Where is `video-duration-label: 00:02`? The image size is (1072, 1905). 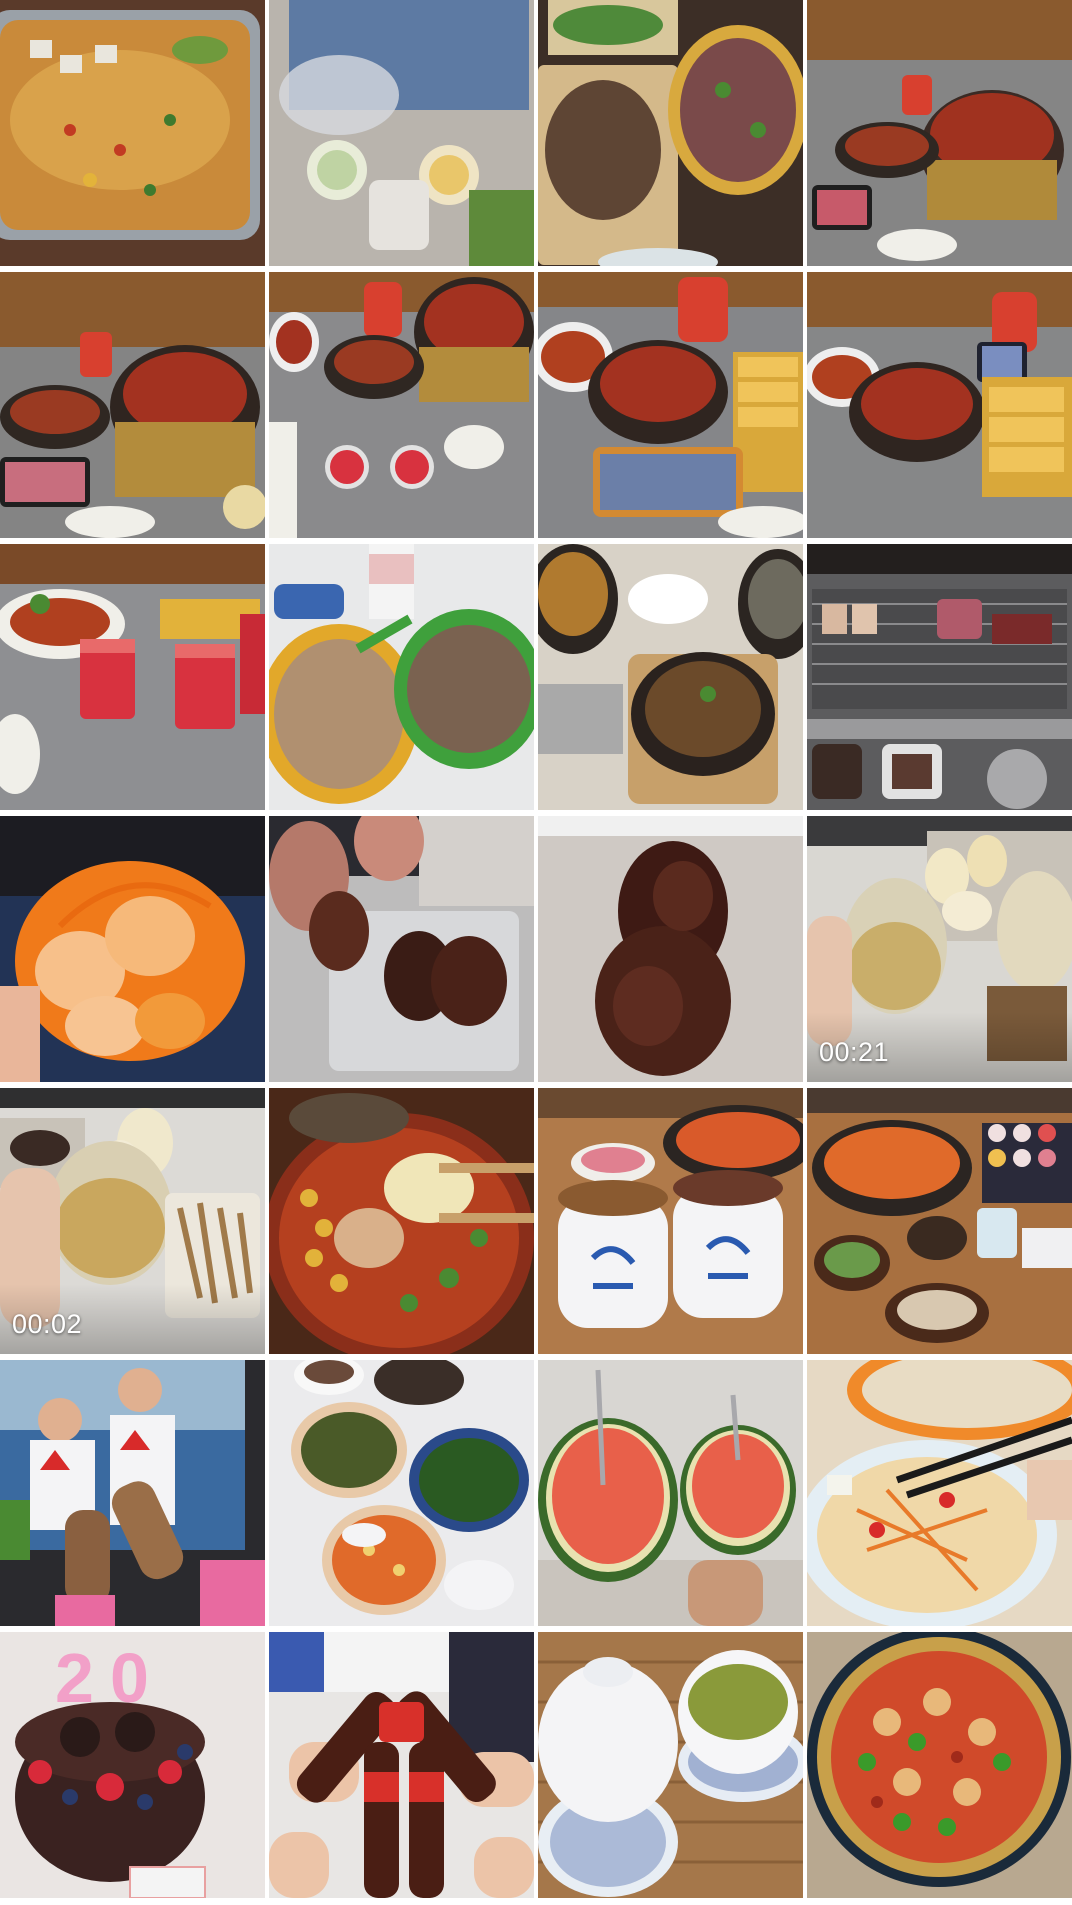
video-duration-label: 00:02 is located at coordinates (47, 1324).